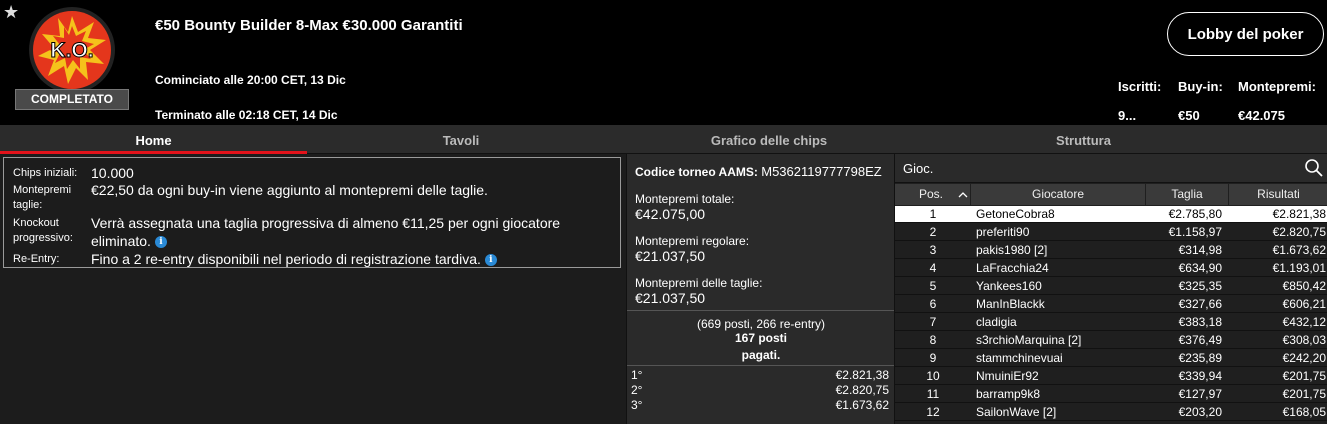 This screenshot has width=1327, height=424. Describe the element at coordinates (1111, 214) in the screenshot. I see `table-row: 1 GetoneCobra8 €2.785,80 €2.821,38` at that location.